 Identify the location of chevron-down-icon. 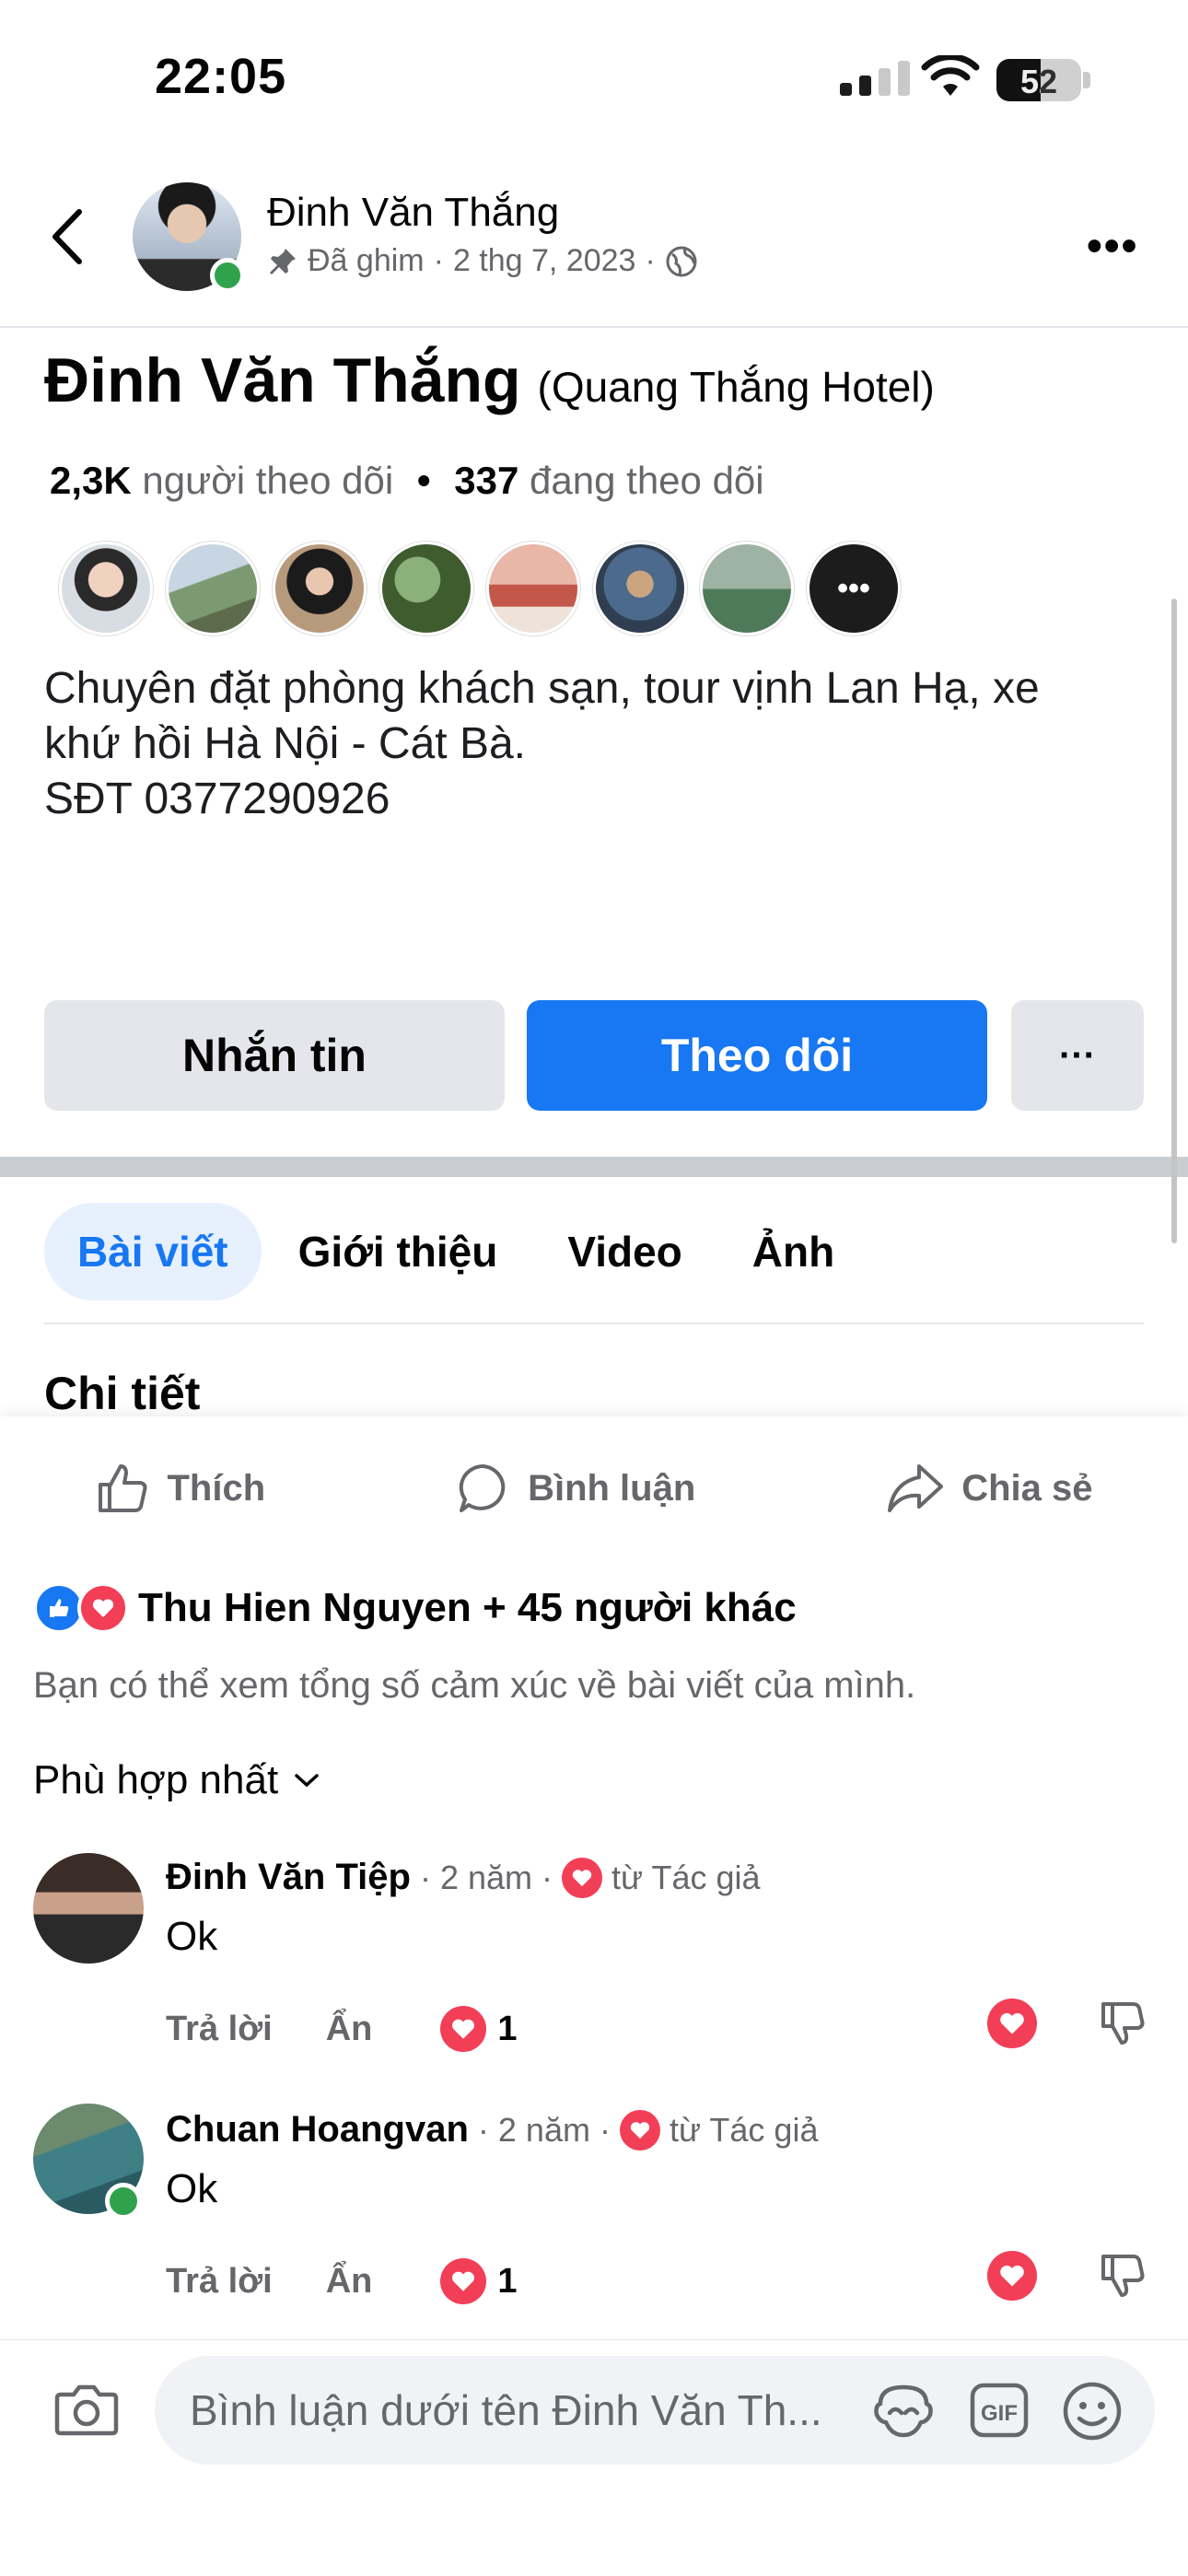
(307, 1781).